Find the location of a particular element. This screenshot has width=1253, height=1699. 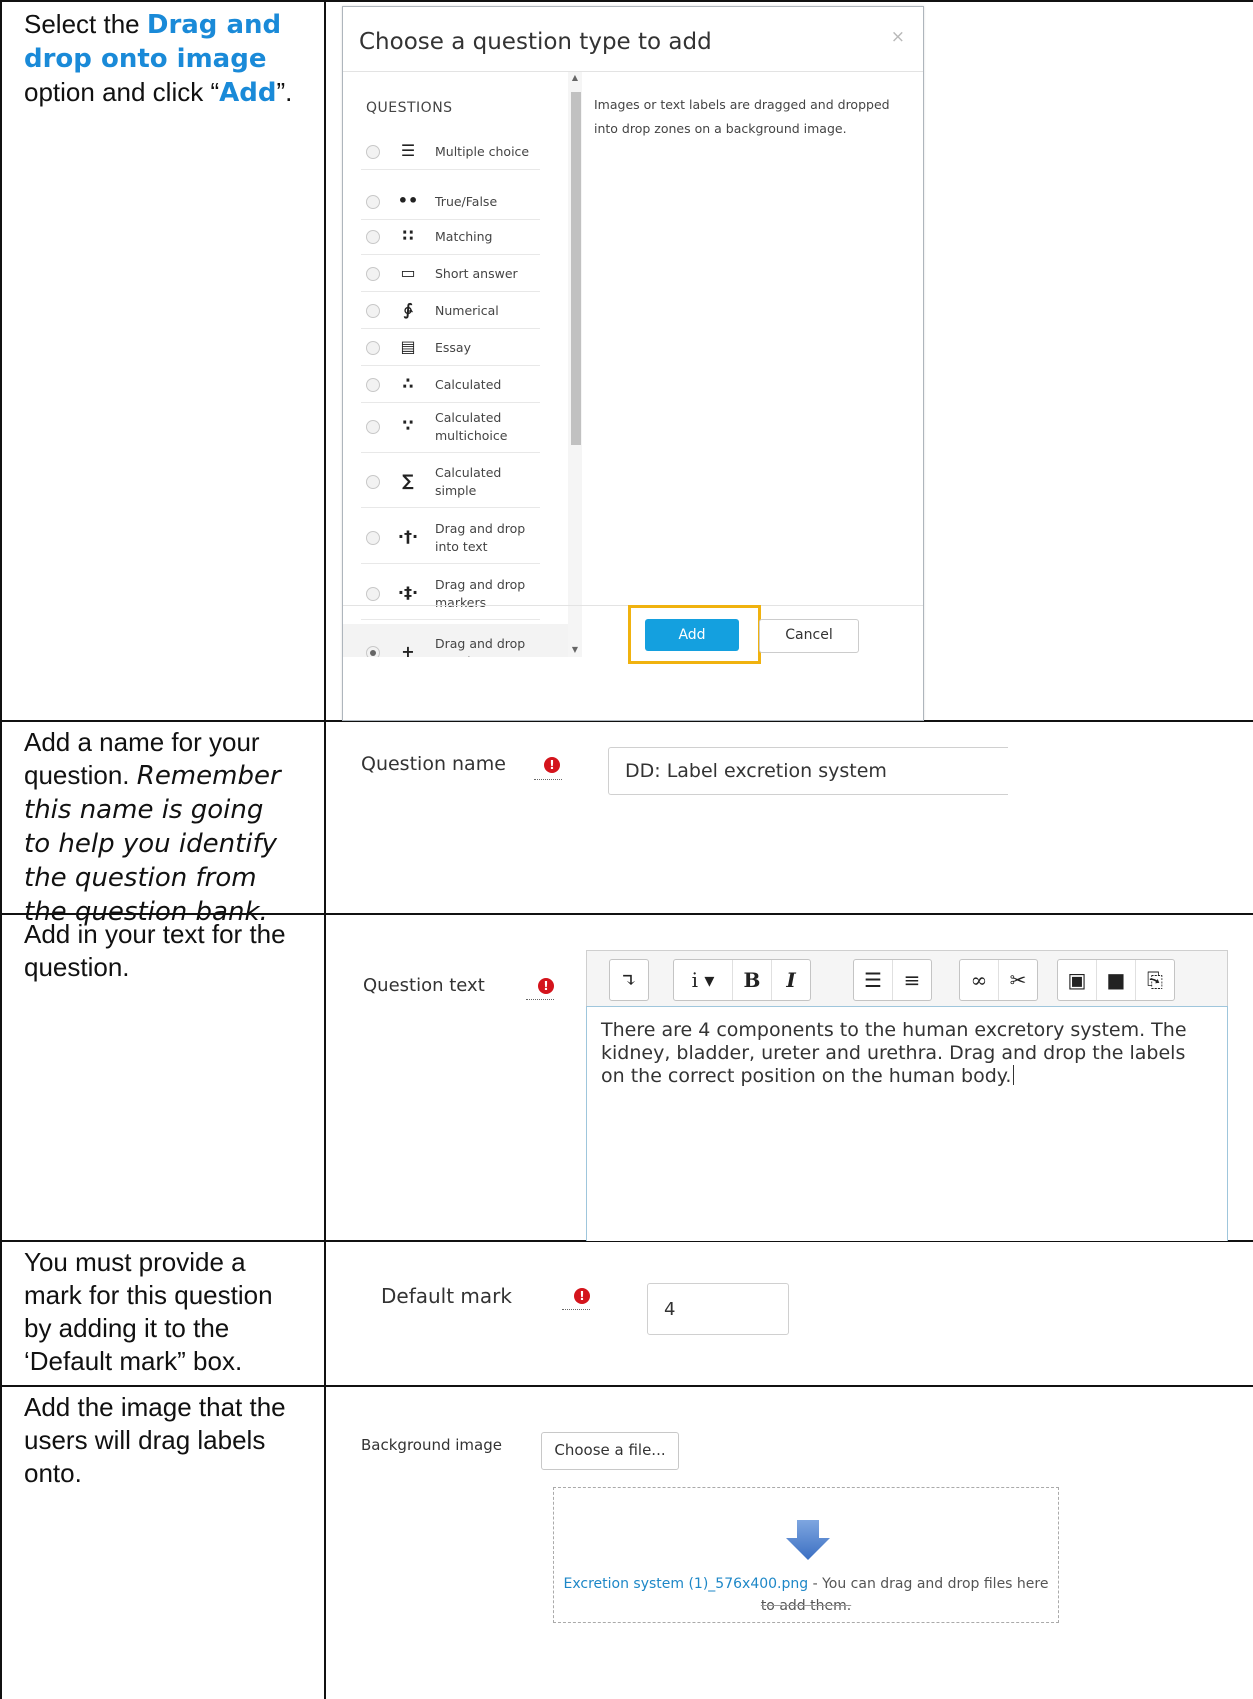

question-name-label: Question name is located at coordinates (433, 764).